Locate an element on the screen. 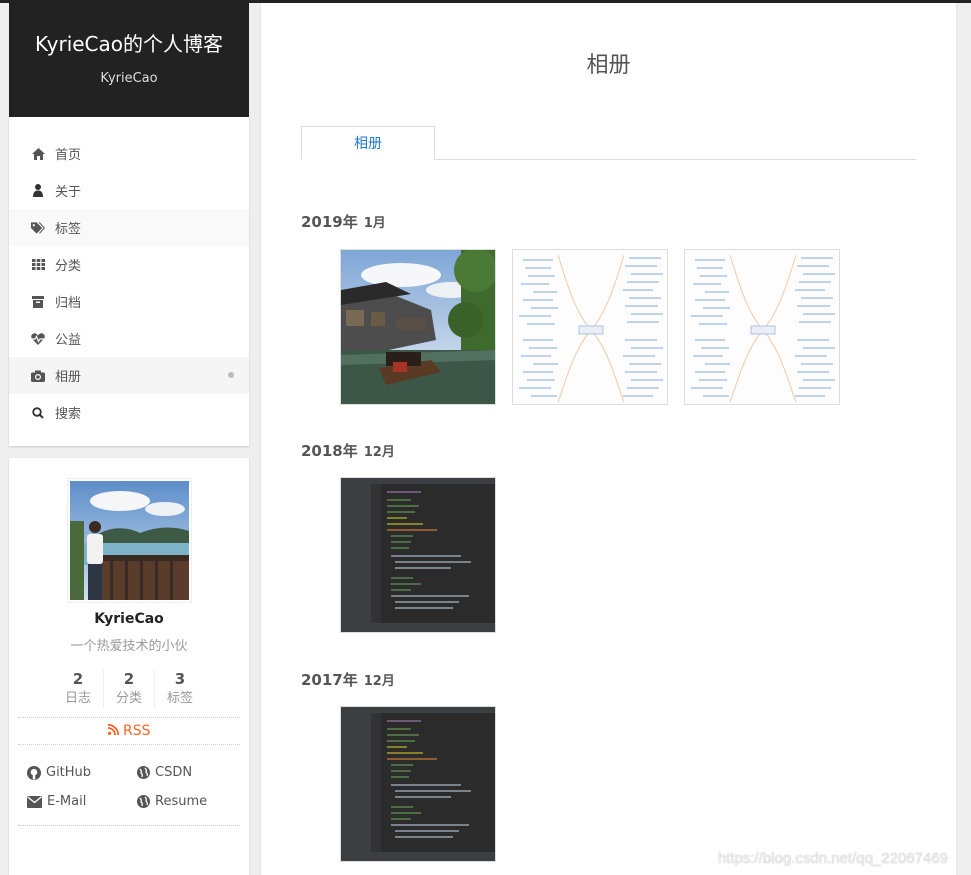 This screenshot has width=971, height=875. menu-label: 相册 is located at coordinates (68, 377).